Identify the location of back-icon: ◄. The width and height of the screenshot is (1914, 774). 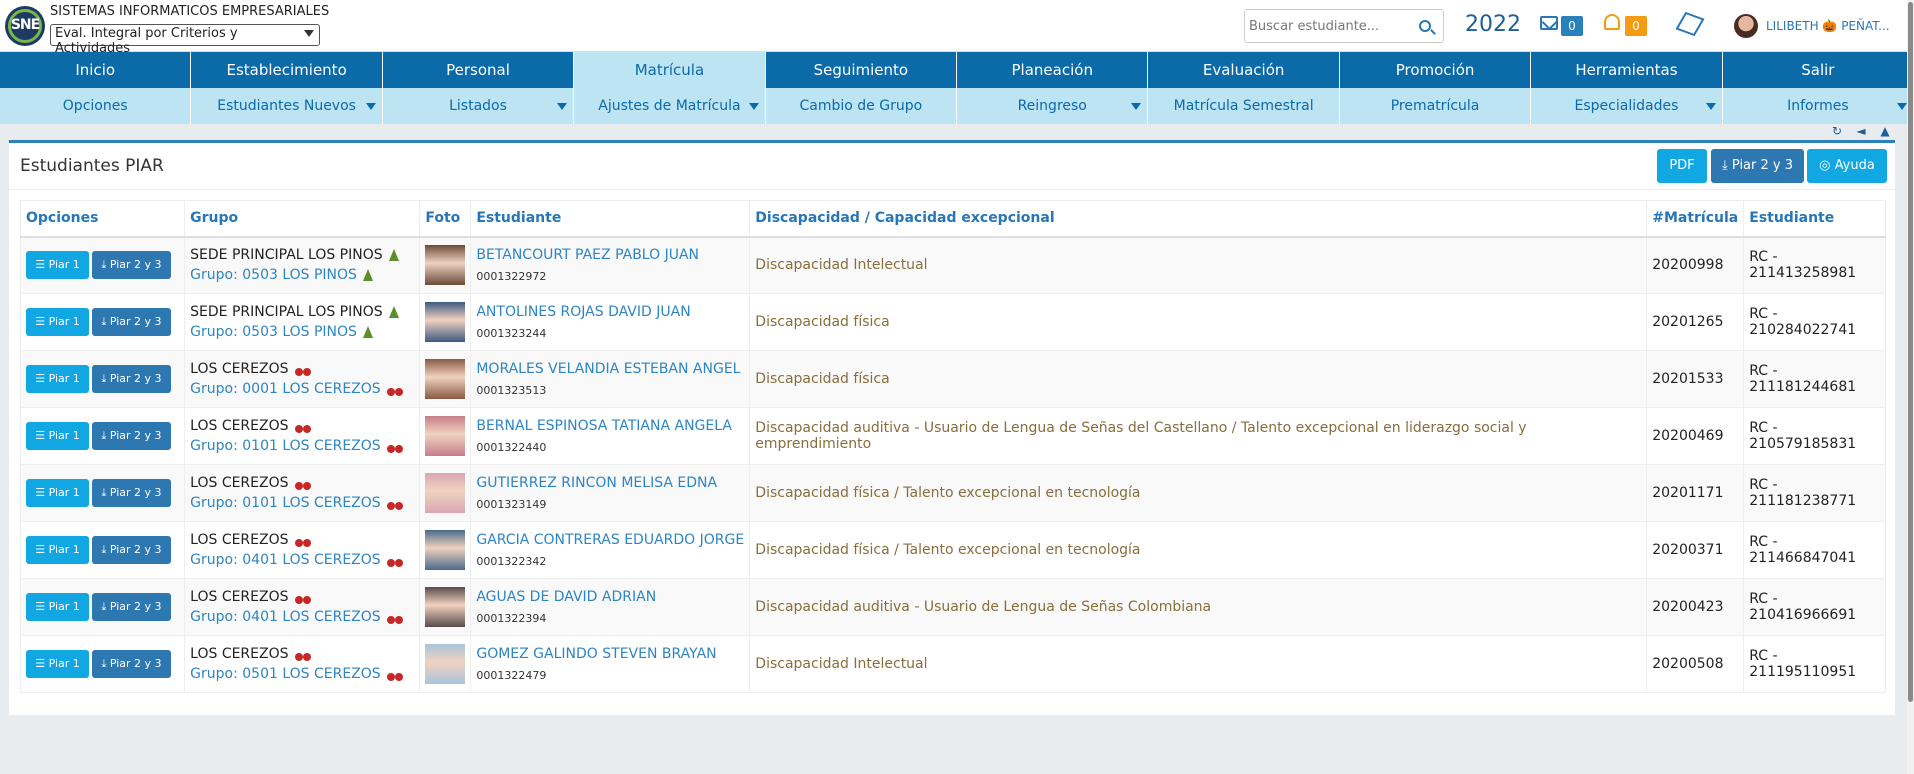
(1861, 131).